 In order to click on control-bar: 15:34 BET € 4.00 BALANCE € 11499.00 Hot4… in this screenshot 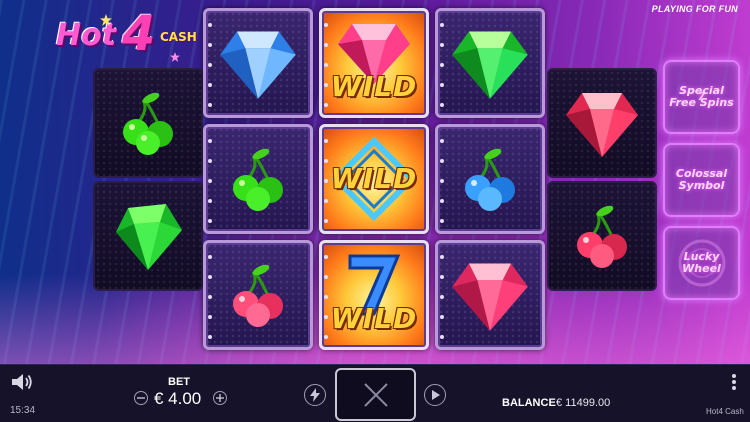, I will do `click(375, 393)`.